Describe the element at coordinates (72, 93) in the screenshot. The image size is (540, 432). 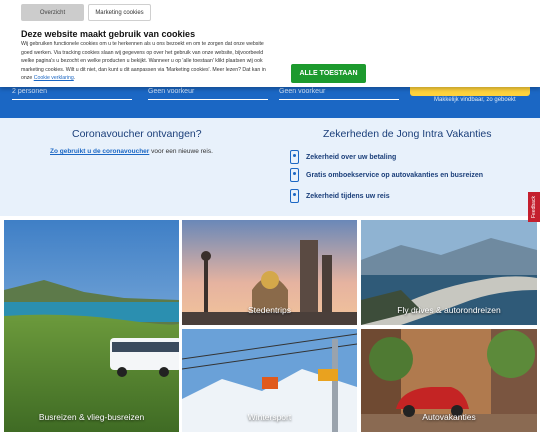
I see `travelers-field: 2 personen` at that location.